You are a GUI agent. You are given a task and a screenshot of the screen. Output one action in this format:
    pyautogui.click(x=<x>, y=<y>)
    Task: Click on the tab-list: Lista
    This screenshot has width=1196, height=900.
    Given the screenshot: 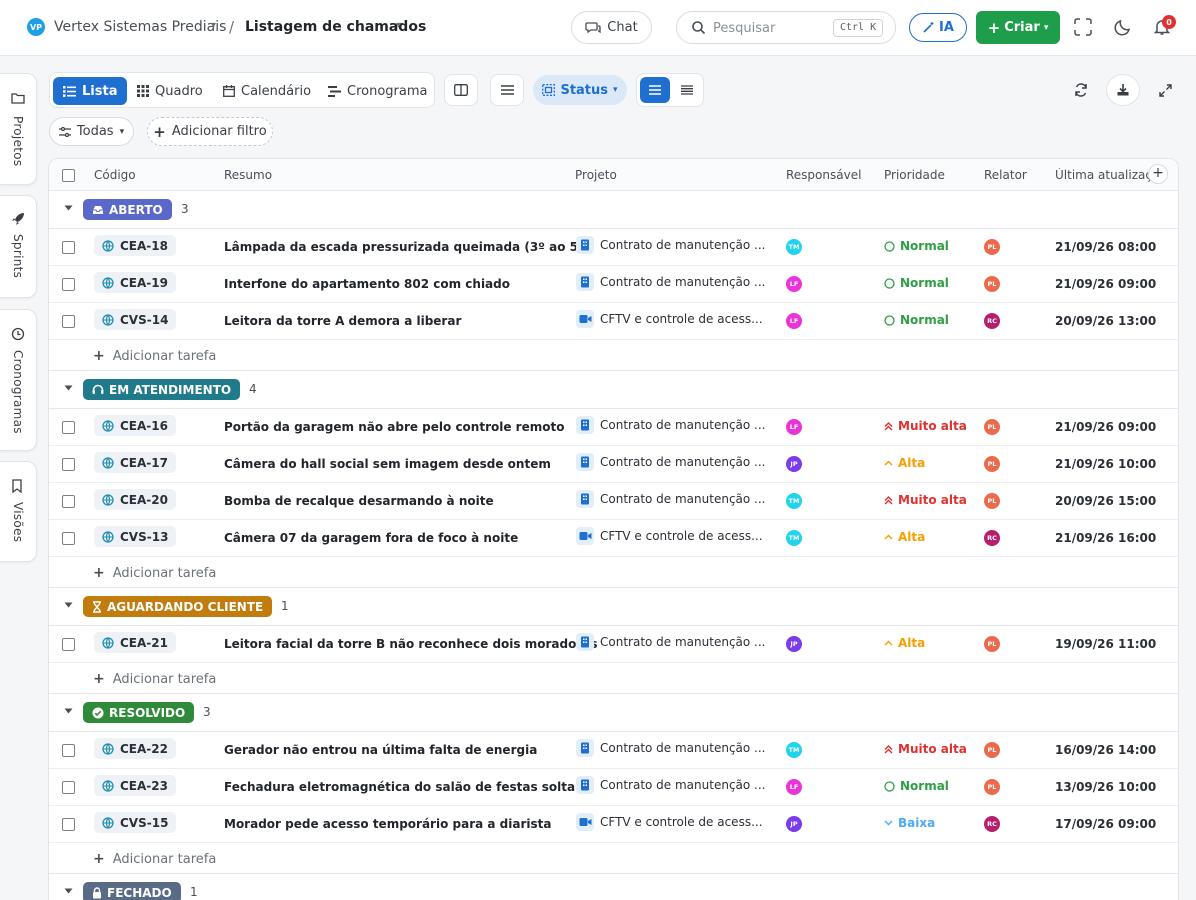 What is the action you would take?
    pyautogui.click(x=90, y=91)
    